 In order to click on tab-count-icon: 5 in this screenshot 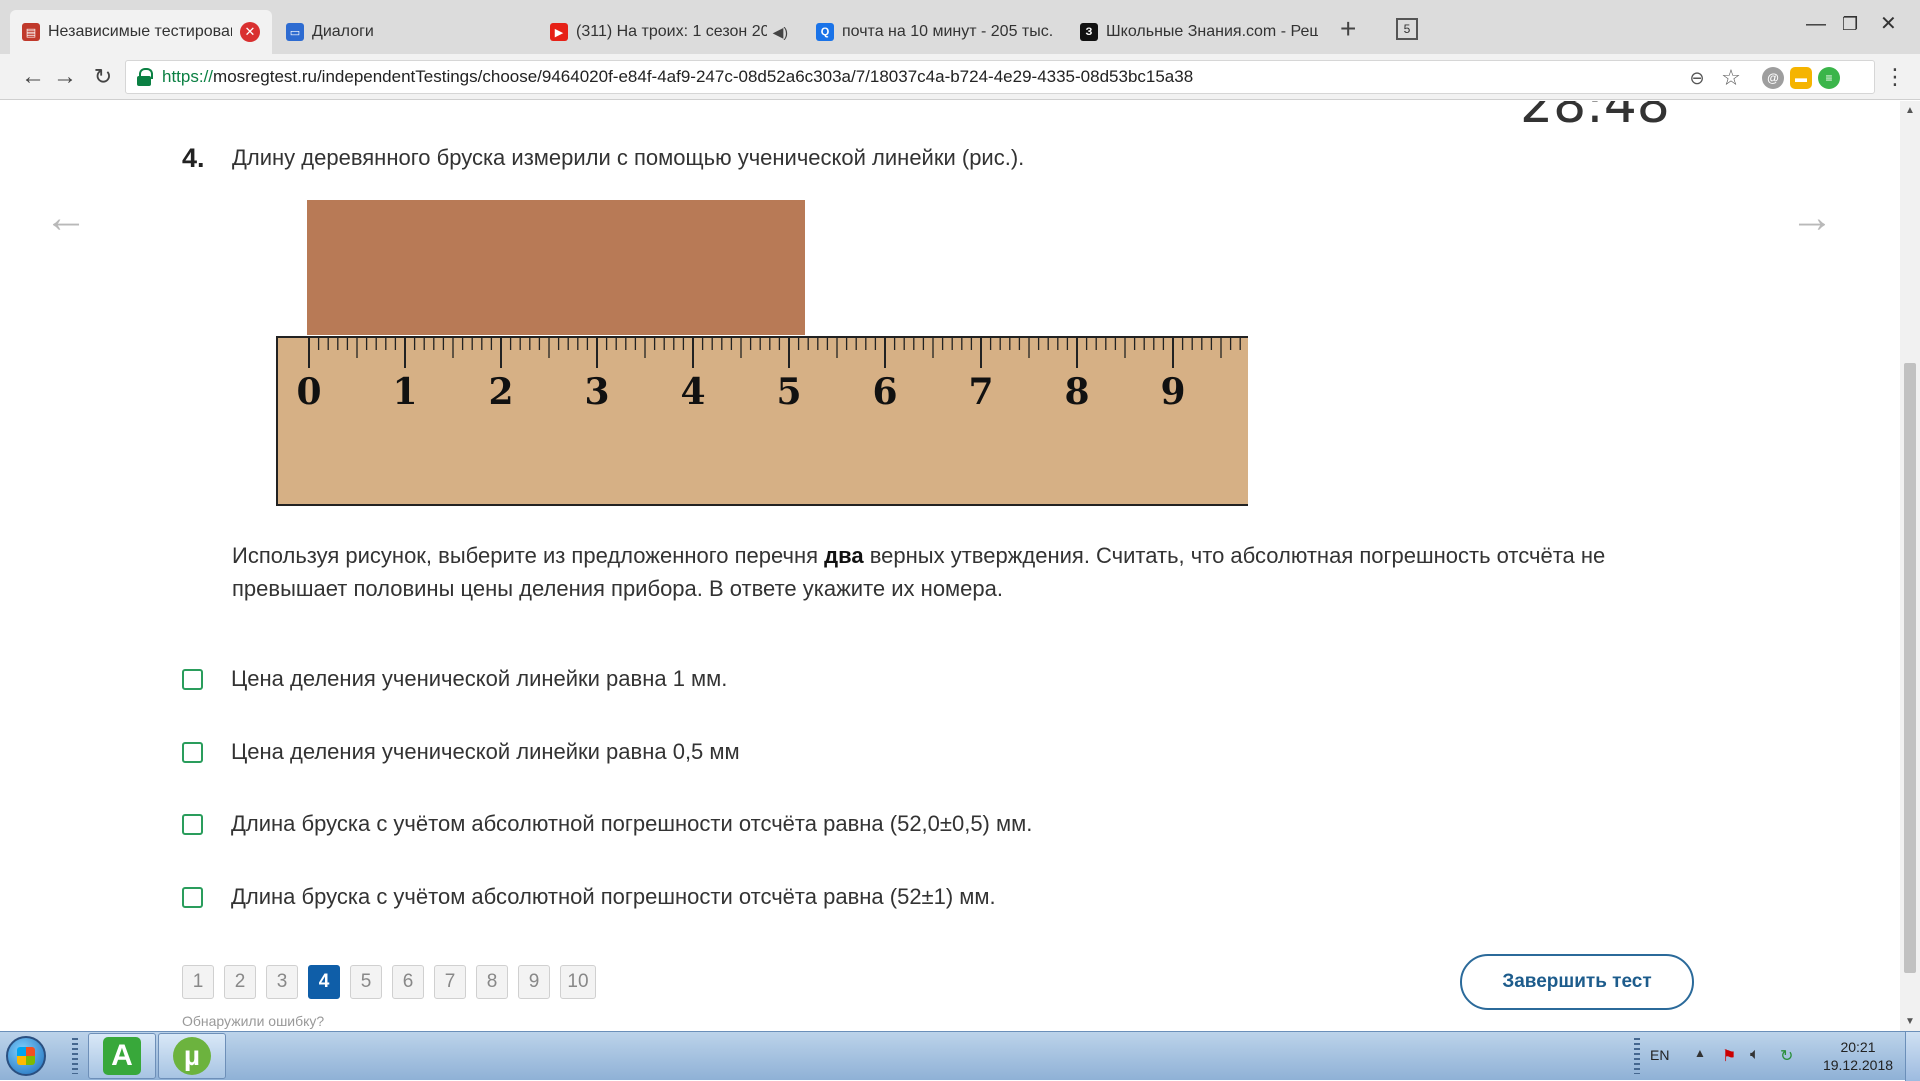, I will do `click(1407, 29)`.